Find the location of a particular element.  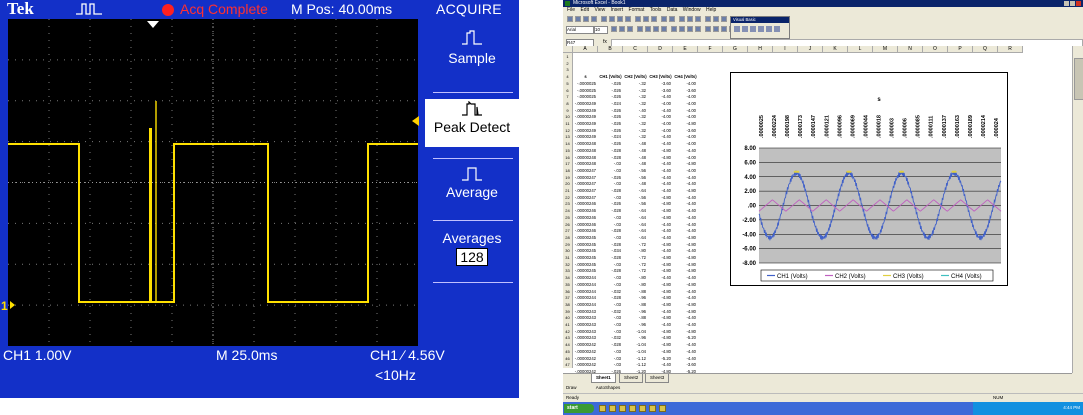

column-header: N is located at coordinates (910, 49).